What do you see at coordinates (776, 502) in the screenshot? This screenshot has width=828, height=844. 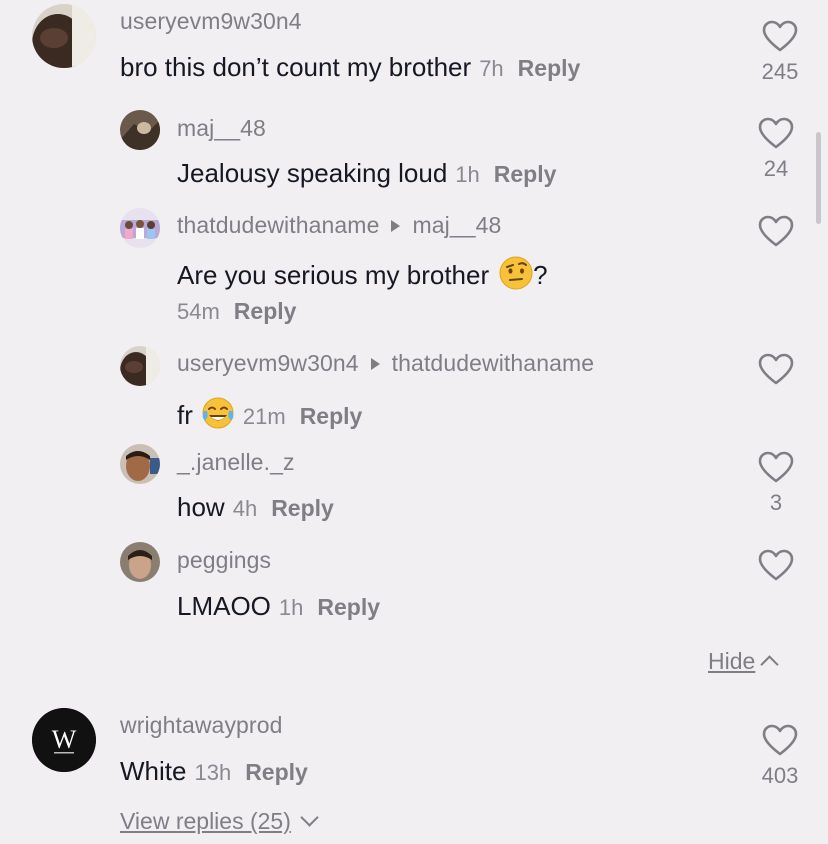 I see `like-count: 3` at bounding box center [776, 502].